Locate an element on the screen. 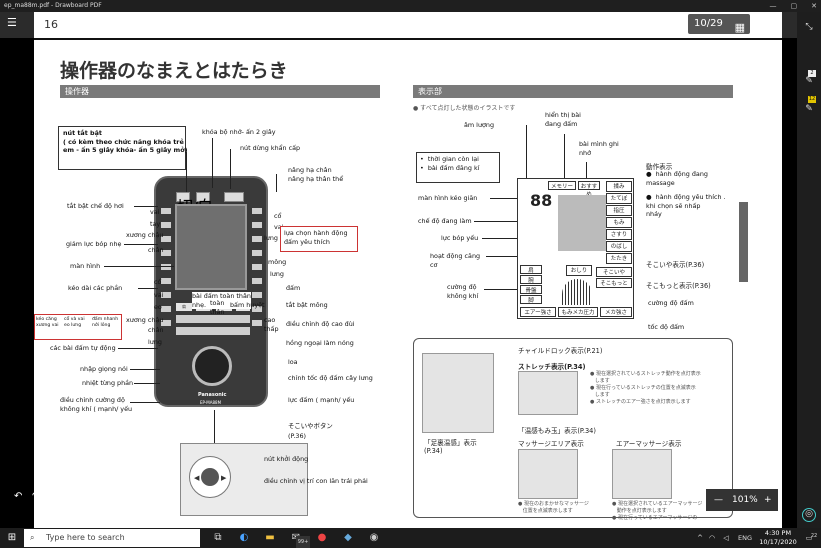  label-thigh-height: điều chỉnh độ cao đùi is located at coordinates (320, 324).